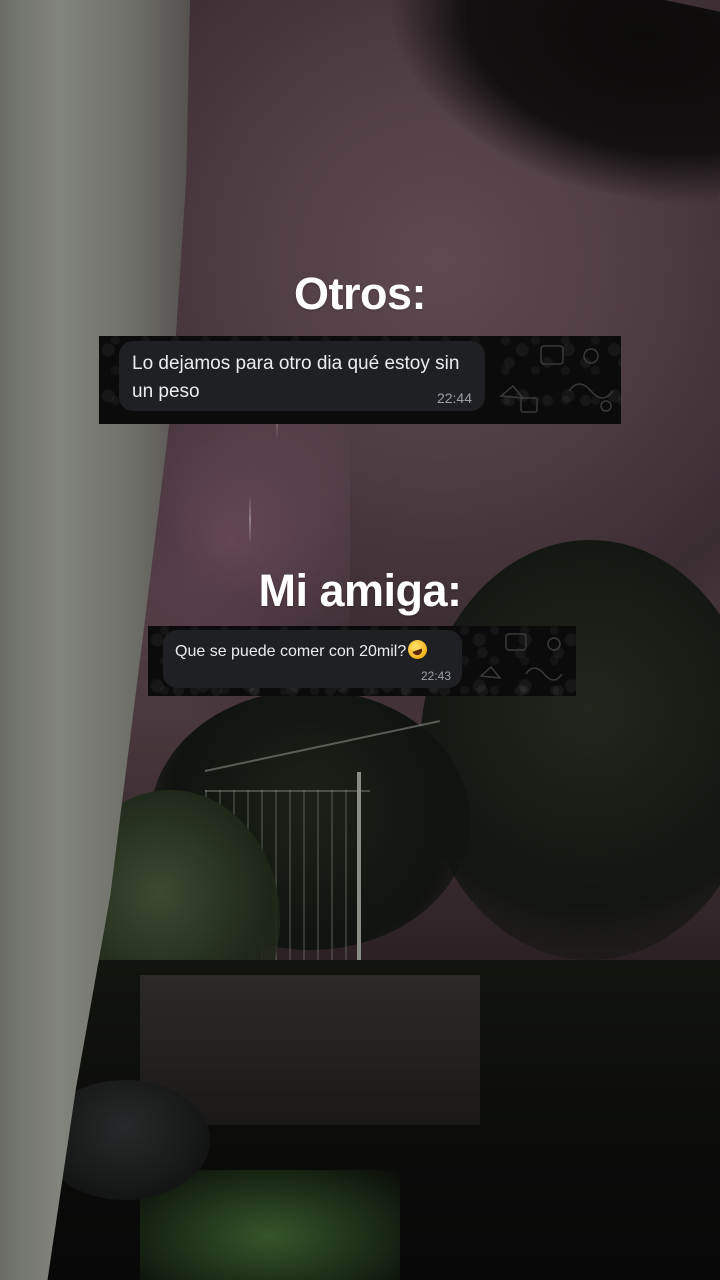 This screenshot has width=720, height=1280. What do you see at coordinates (360, 293) in the screenshot?
I see `caption-others: Otros:` at bounding box center [360, 293].